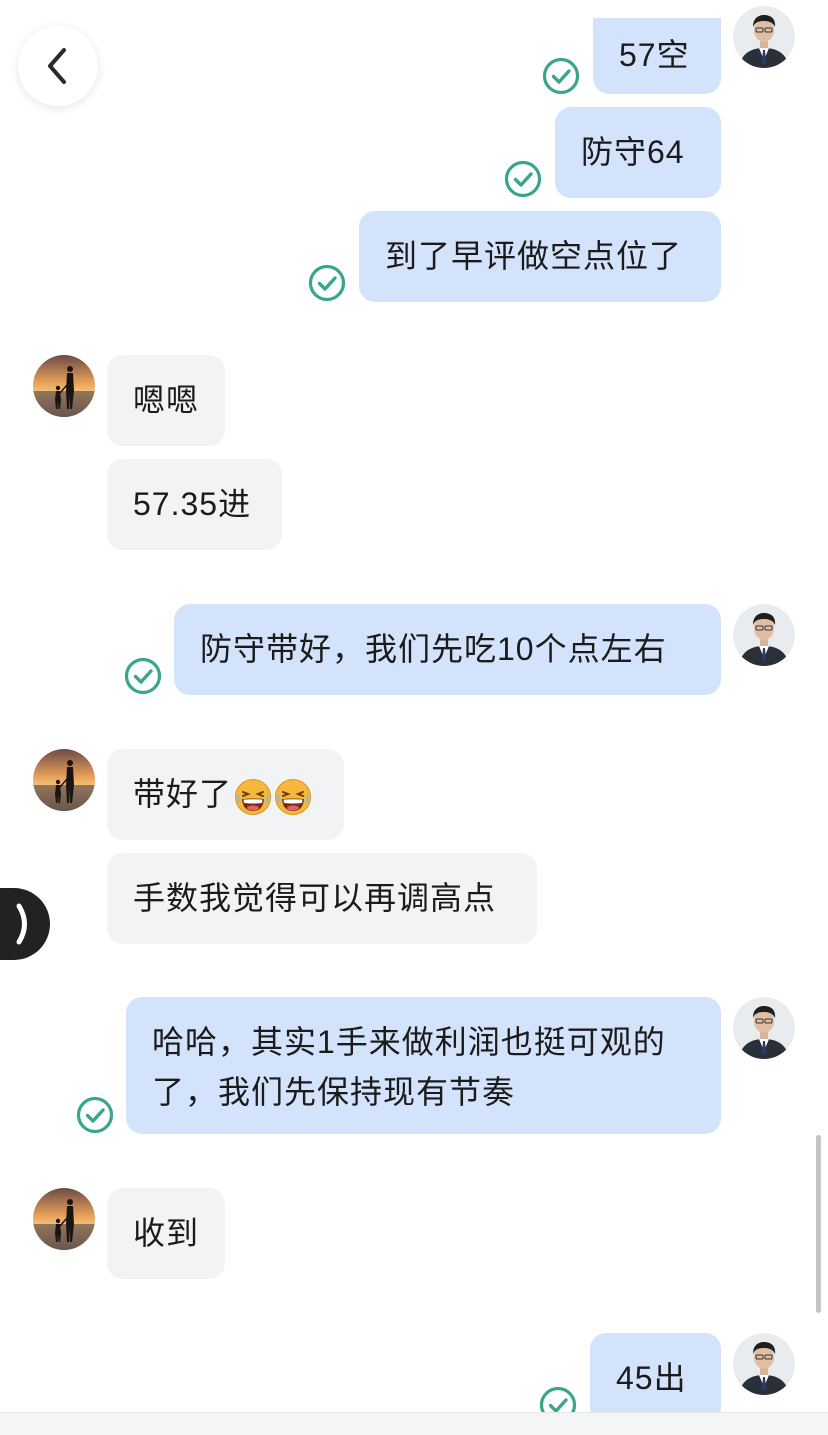  Describe the element at coordinates (818, 1224) in the screenshot. I see `scrollbar` at that location.